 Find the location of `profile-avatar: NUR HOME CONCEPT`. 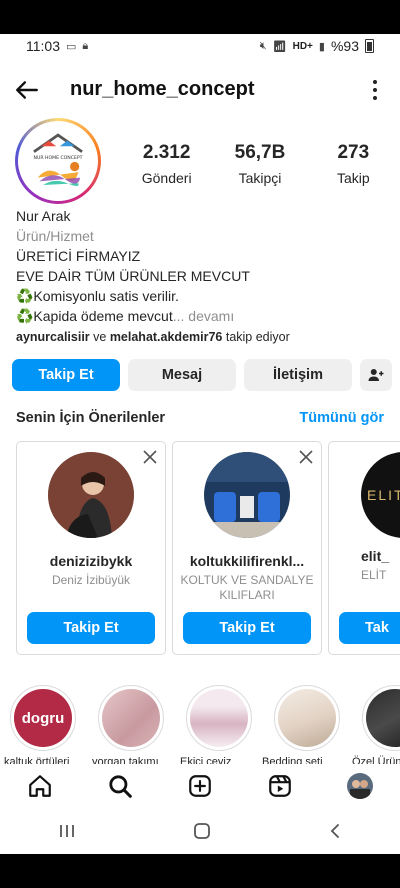

profile-avatar: NUR HOME CONCEPT is located at coordinates (58, 161).